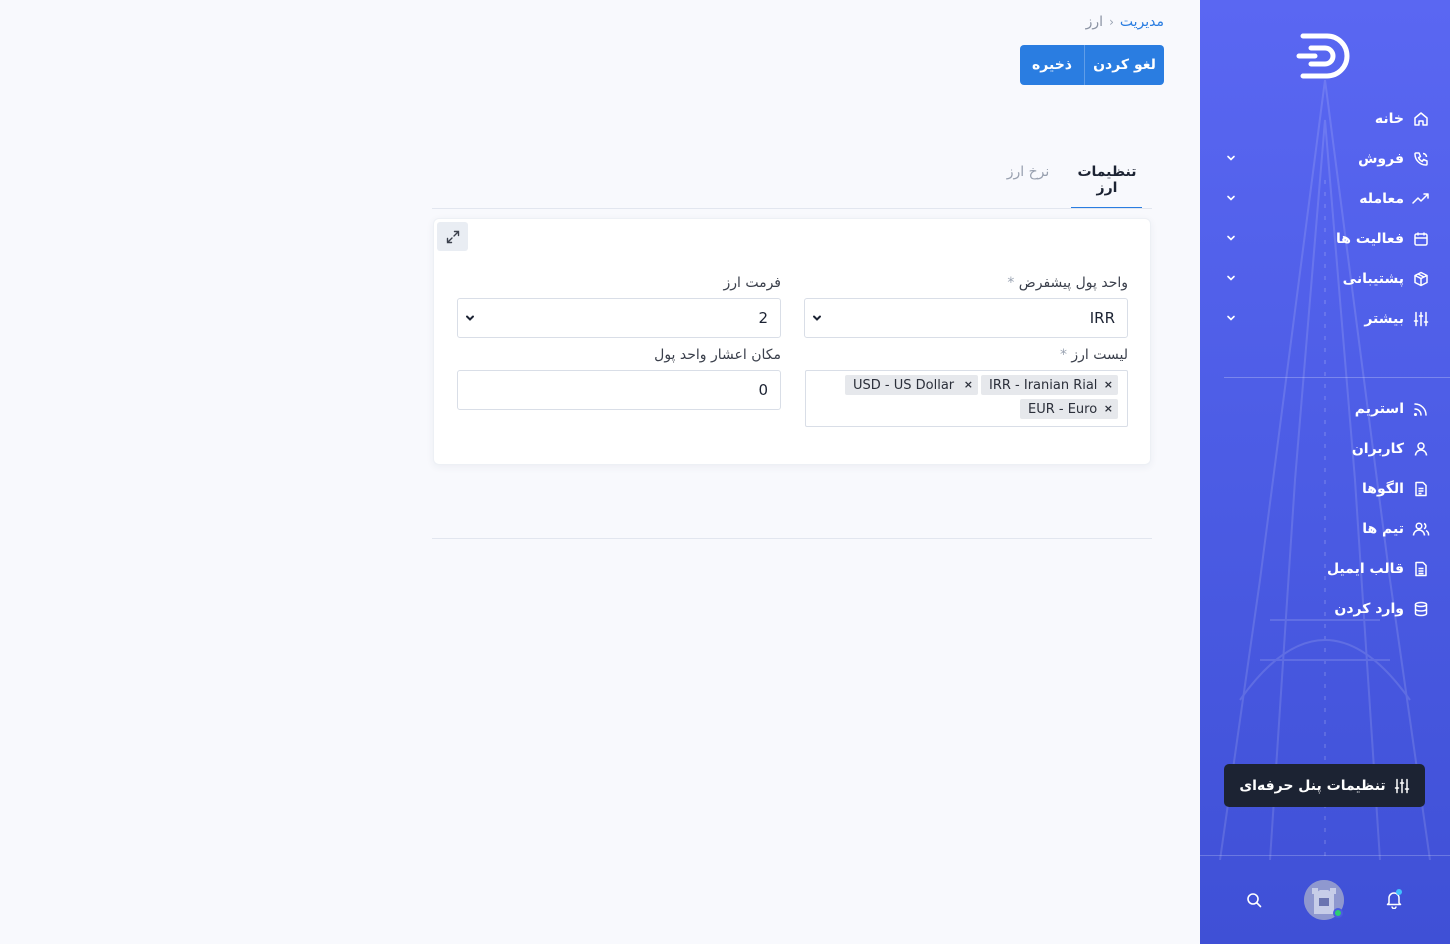 This screenshot has height=944, width=1450. What do you see at coordinates (1325, 239) in the screenshot?
I see `sidebar-item-activities: فعالیت ها` at bounding box center [1325, 239].